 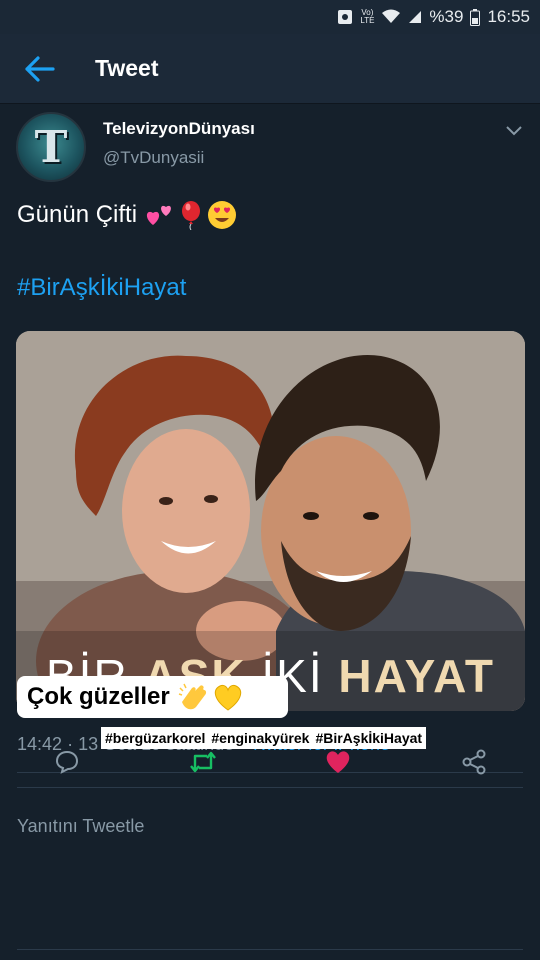 I want to click on reply-input: Yanıtını Tweetle, so click(x=80, y=826).